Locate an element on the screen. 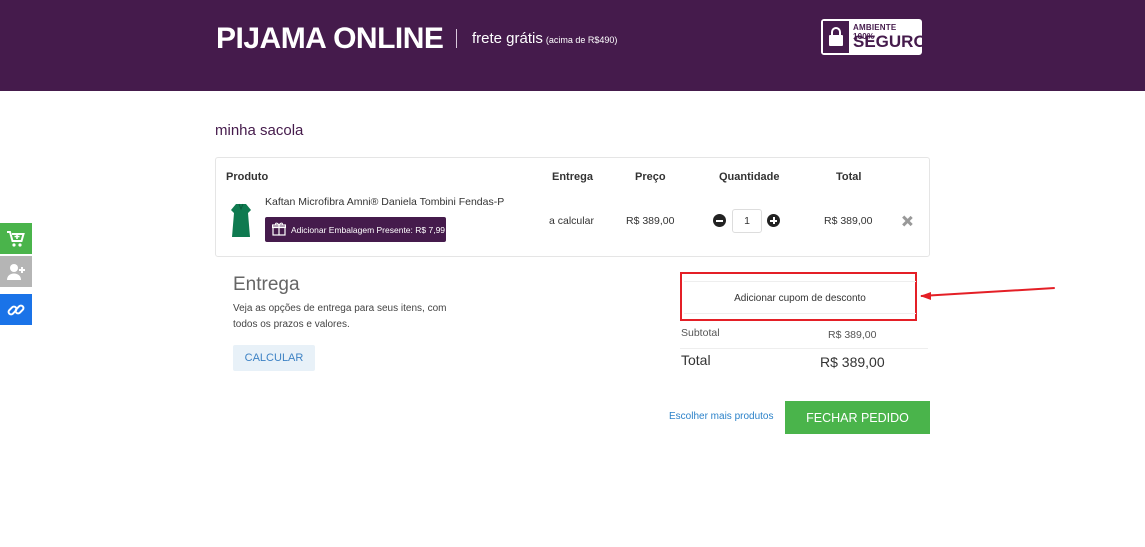 This screenshot has width=1145, height=547. free-shipping-note: (acima de R$490) is located at coordinates (581, 40).